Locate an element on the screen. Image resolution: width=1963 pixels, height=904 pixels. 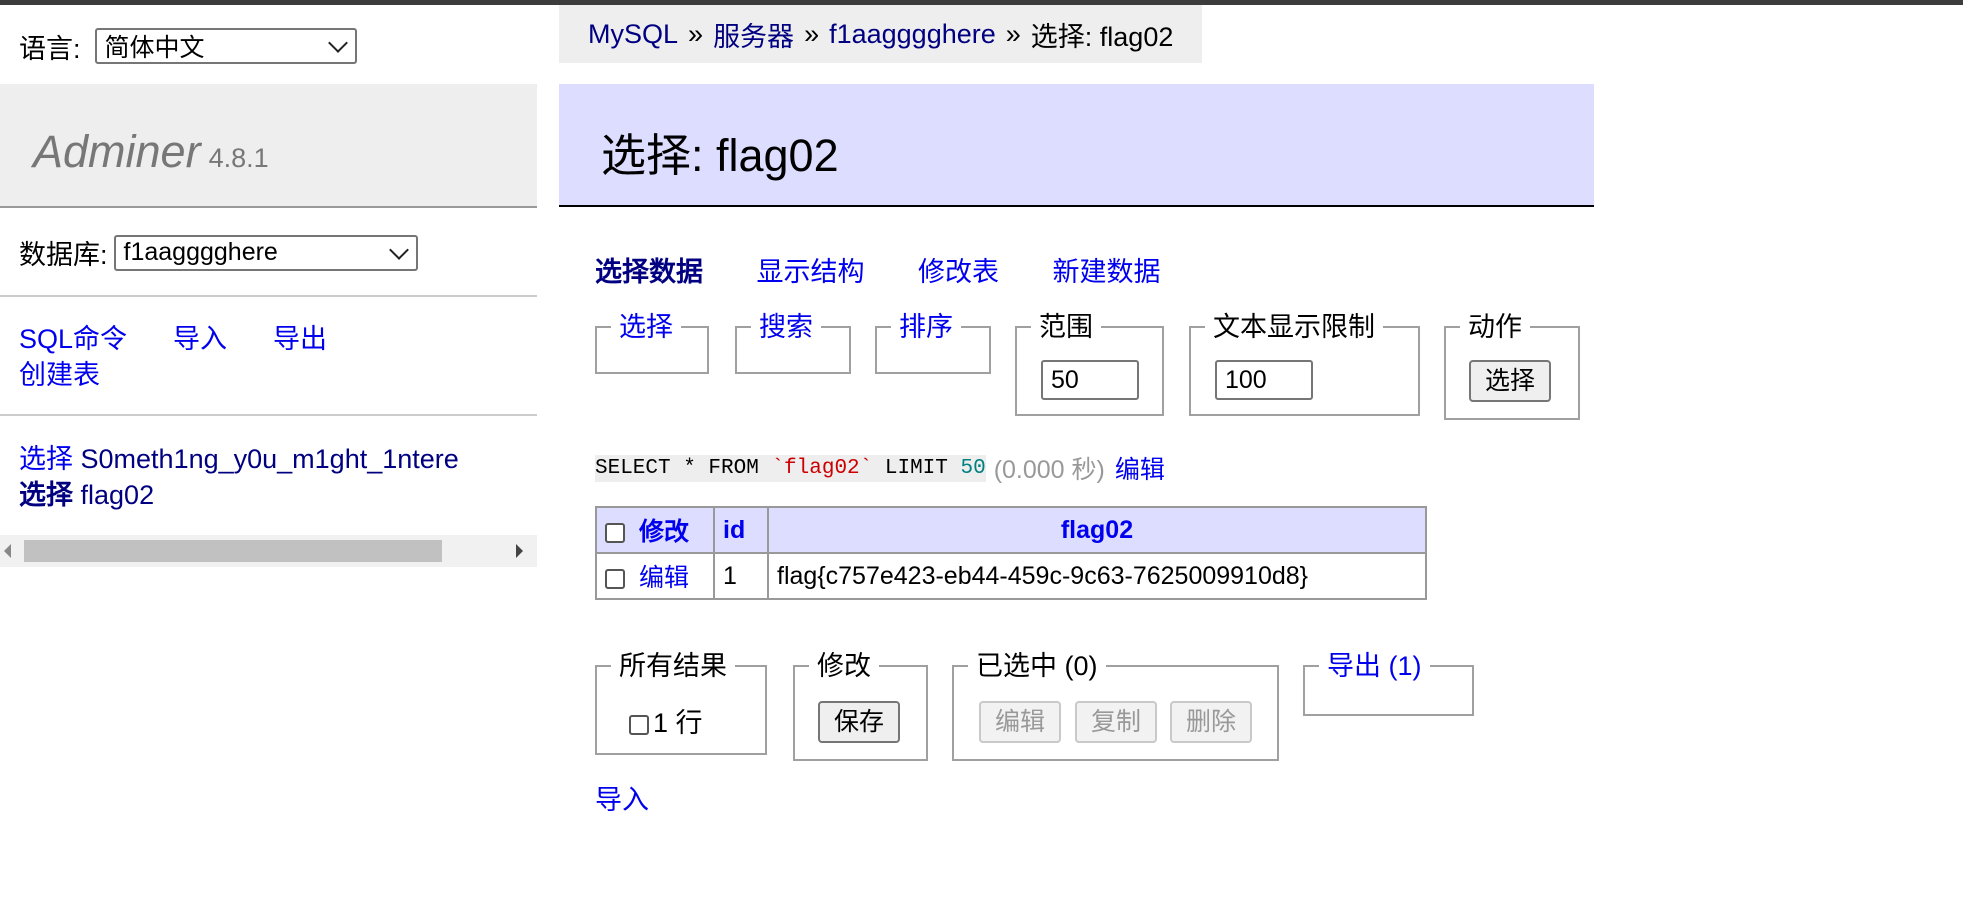
header-flag02-label: flag02 is located at coordinates (1097, 529).